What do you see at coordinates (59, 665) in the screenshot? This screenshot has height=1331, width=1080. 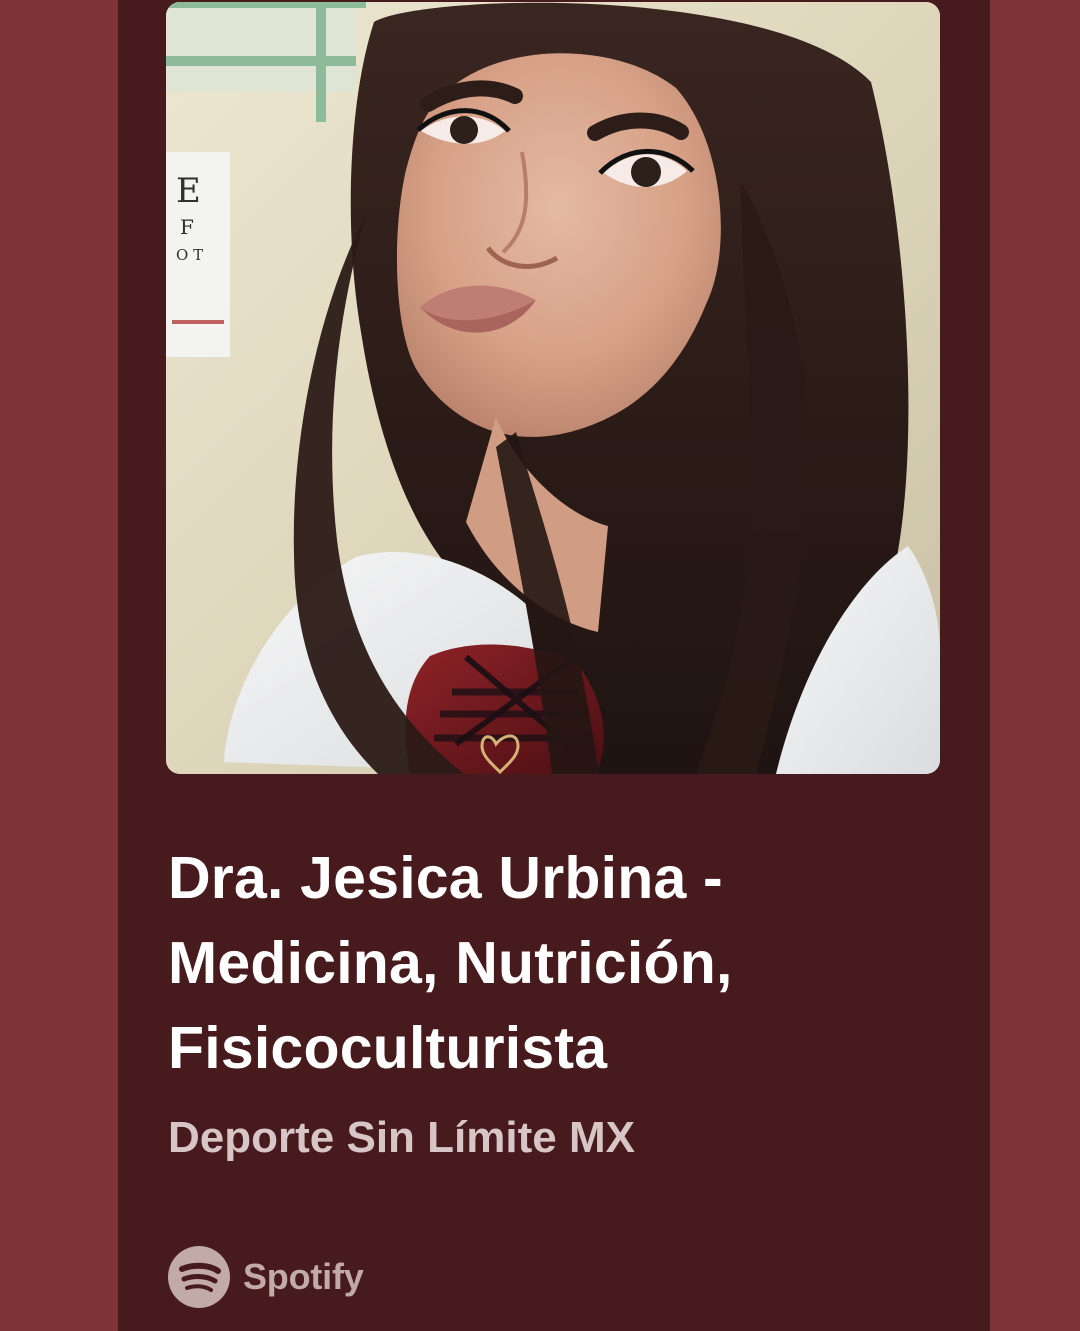 I see `left-background` at bounding box center [59, 665].